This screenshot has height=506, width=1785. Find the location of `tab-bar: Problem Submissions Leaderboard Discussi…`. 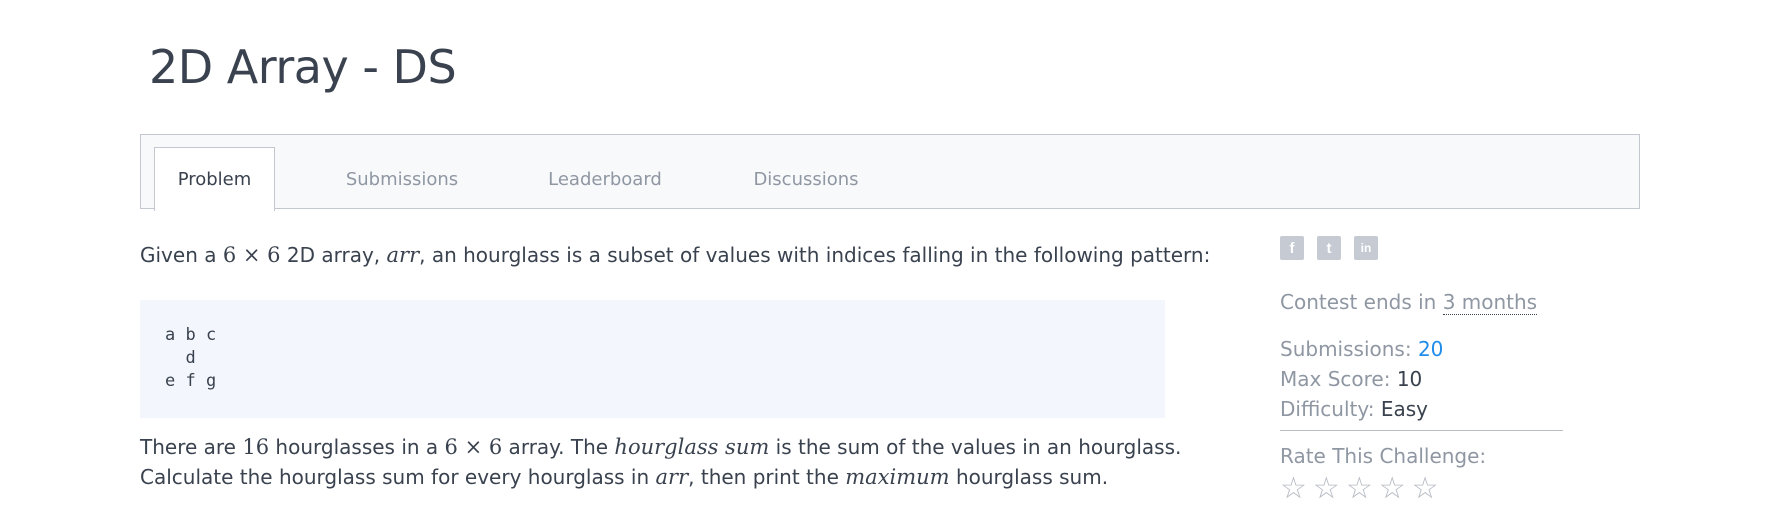

tab-bar: Problem Submissions Leaderboard Discussi… is located at coordinates (890, 172).